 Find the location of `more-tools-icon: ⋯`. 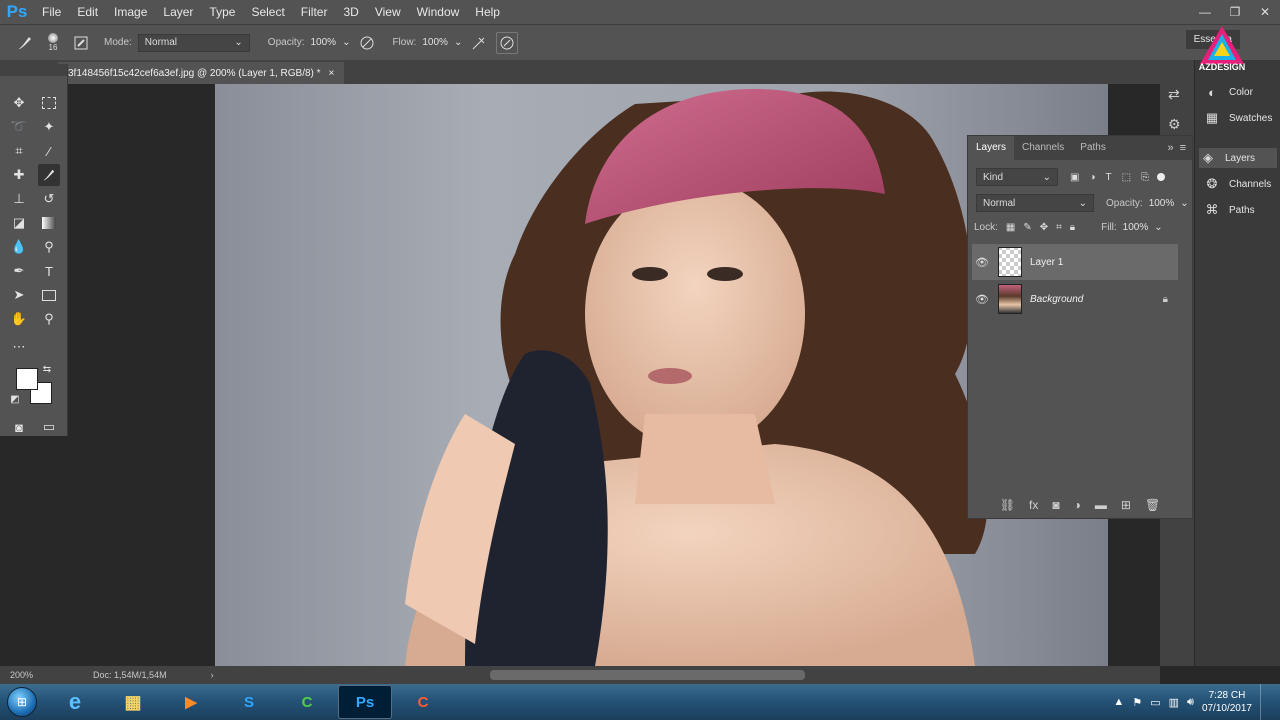

more-tools-icon: ⋯ is located at coordinates (19, 347).